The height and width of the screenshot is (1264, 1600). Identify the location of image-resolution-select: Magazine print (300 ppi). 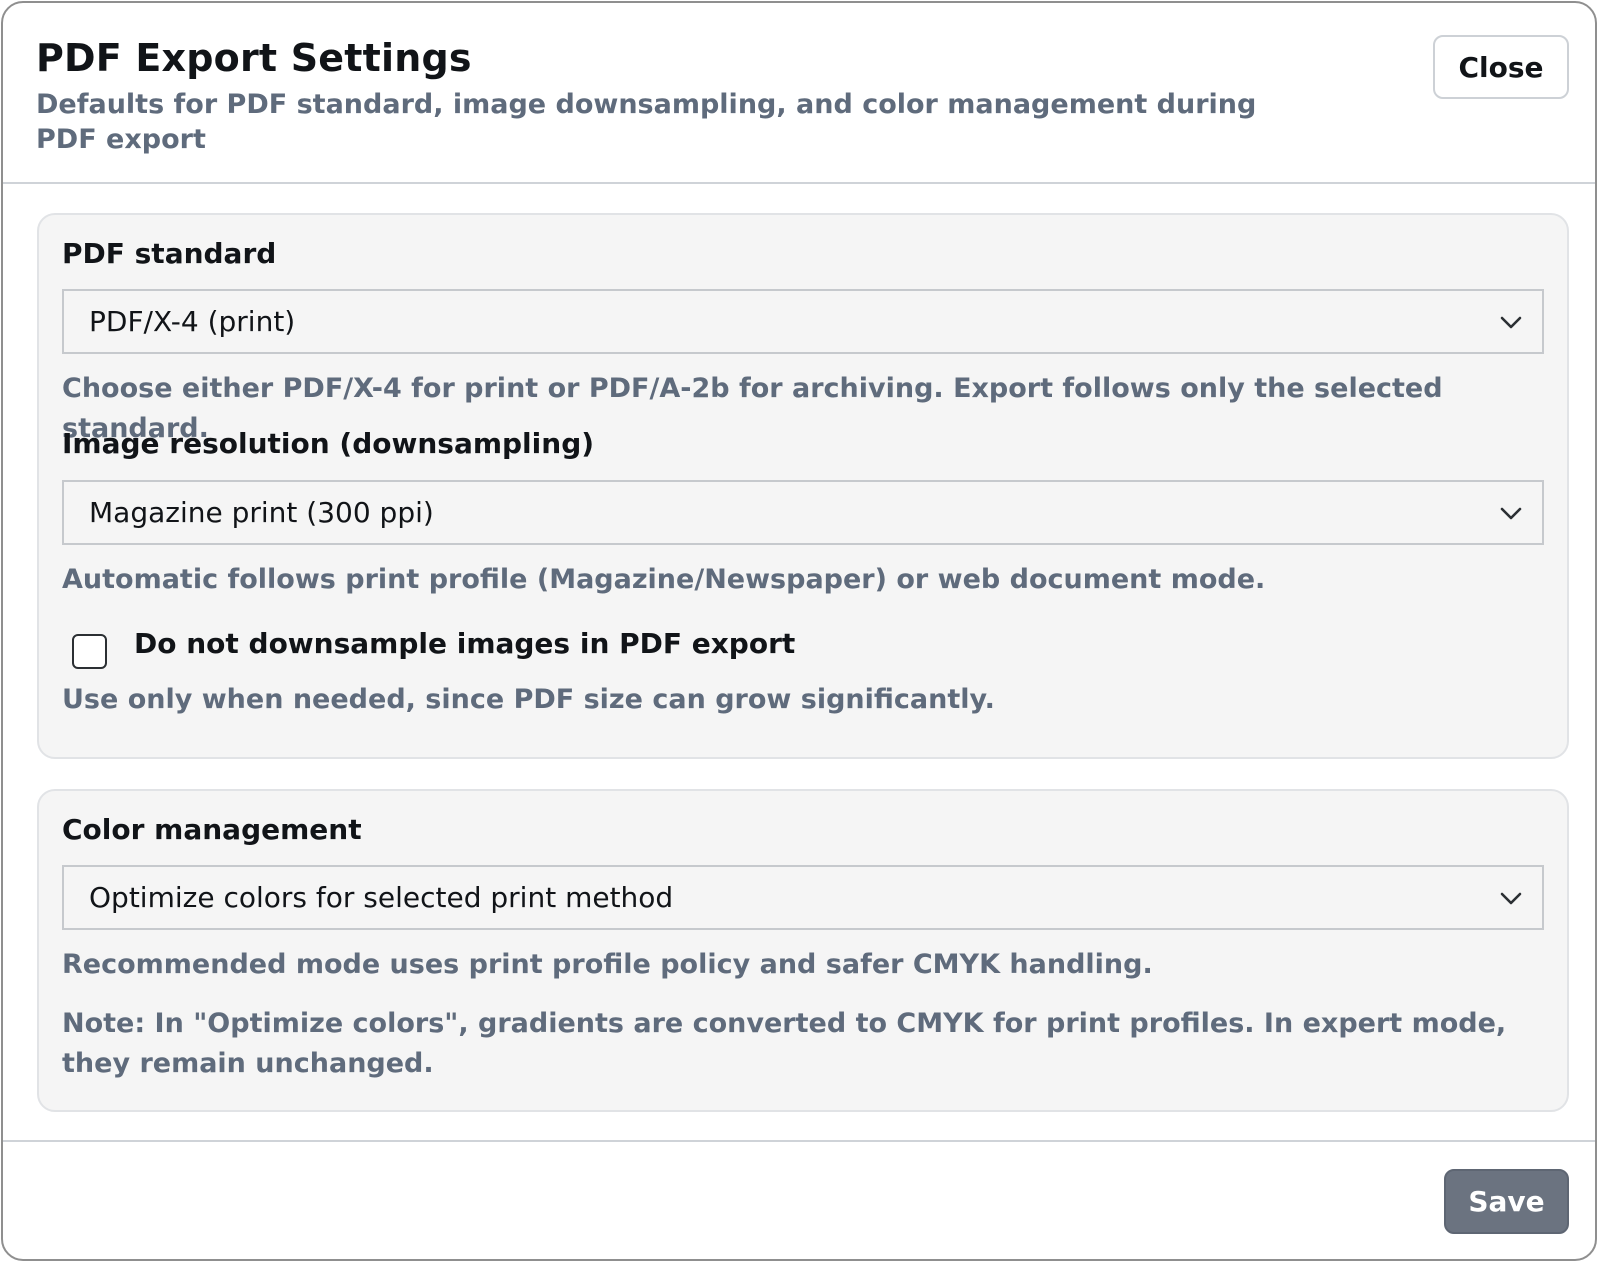
(803, 512).